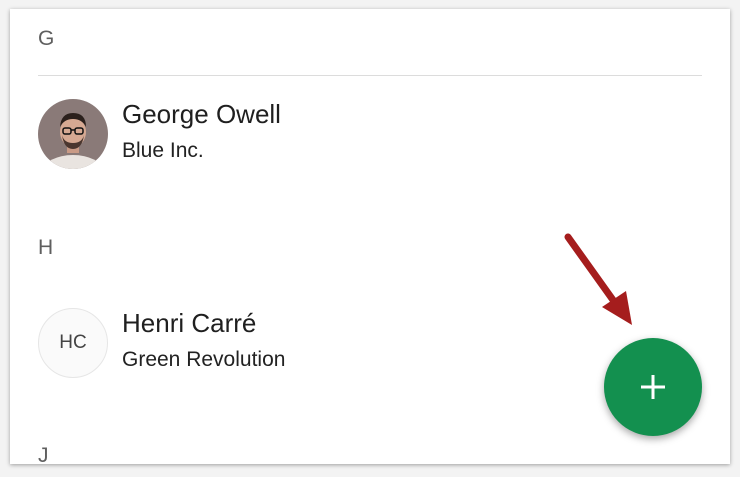 The height and width of the screenshot is (477, 740). I want to click on avatar-photo, so click(73, 134).